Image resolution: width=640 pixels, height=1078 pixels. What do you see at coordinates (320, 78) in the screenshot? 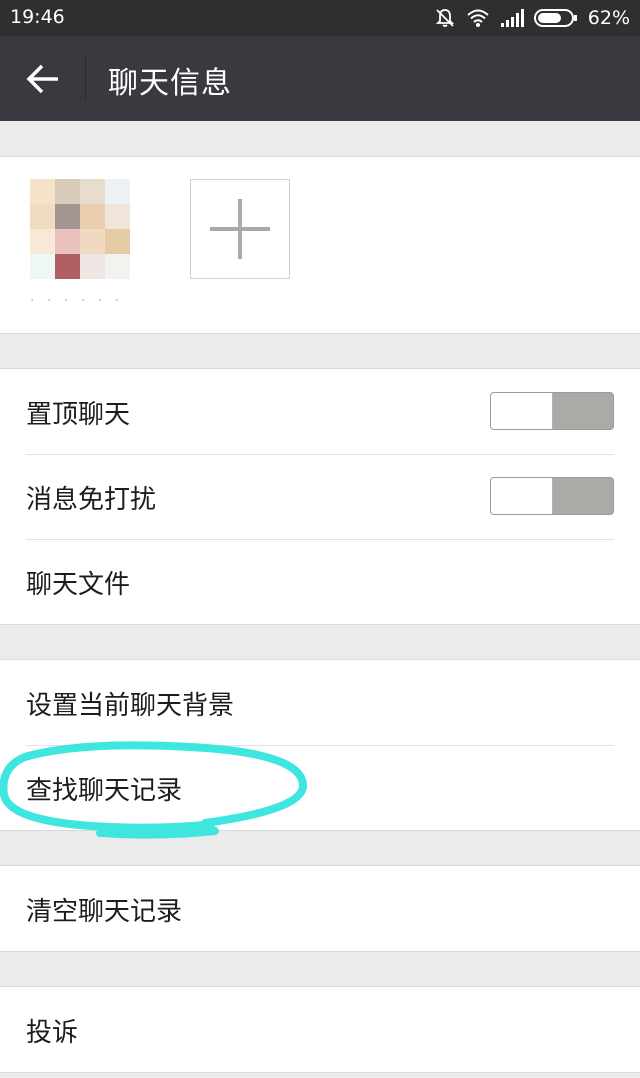
I see `title-bar: 聊天信息` at bounding box center [320, 78].